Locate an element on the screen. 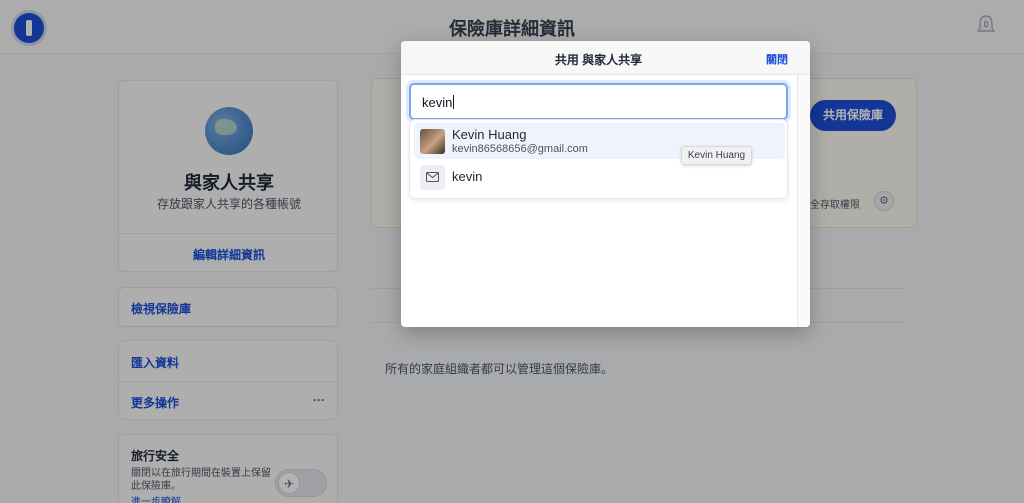  people-search-input: kevin is located at coordinates (598, 101).